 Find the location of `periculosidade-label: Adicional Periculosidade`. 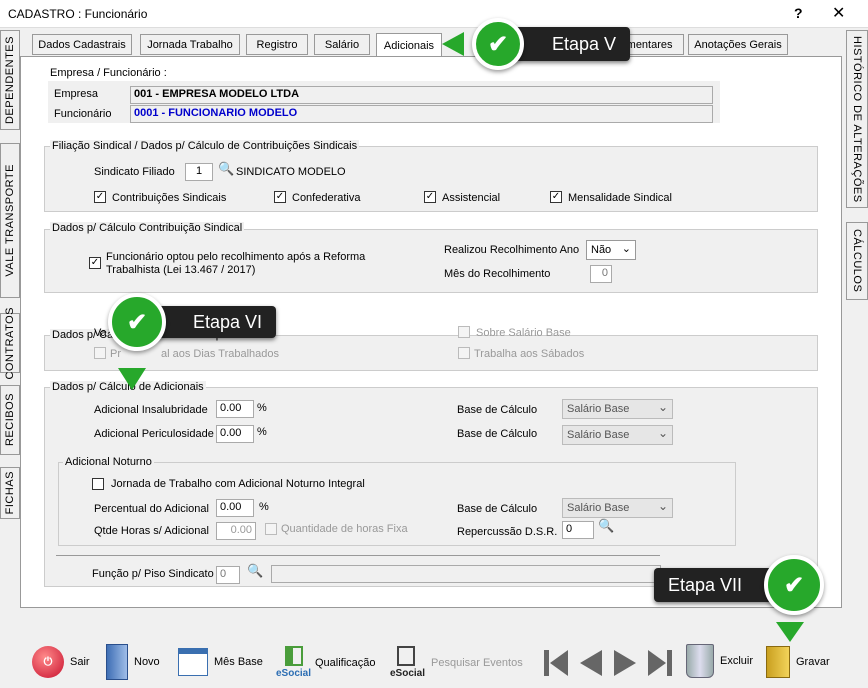

periculosidade-label: Adicional Periculosidade is located at coordinates (154, 434).